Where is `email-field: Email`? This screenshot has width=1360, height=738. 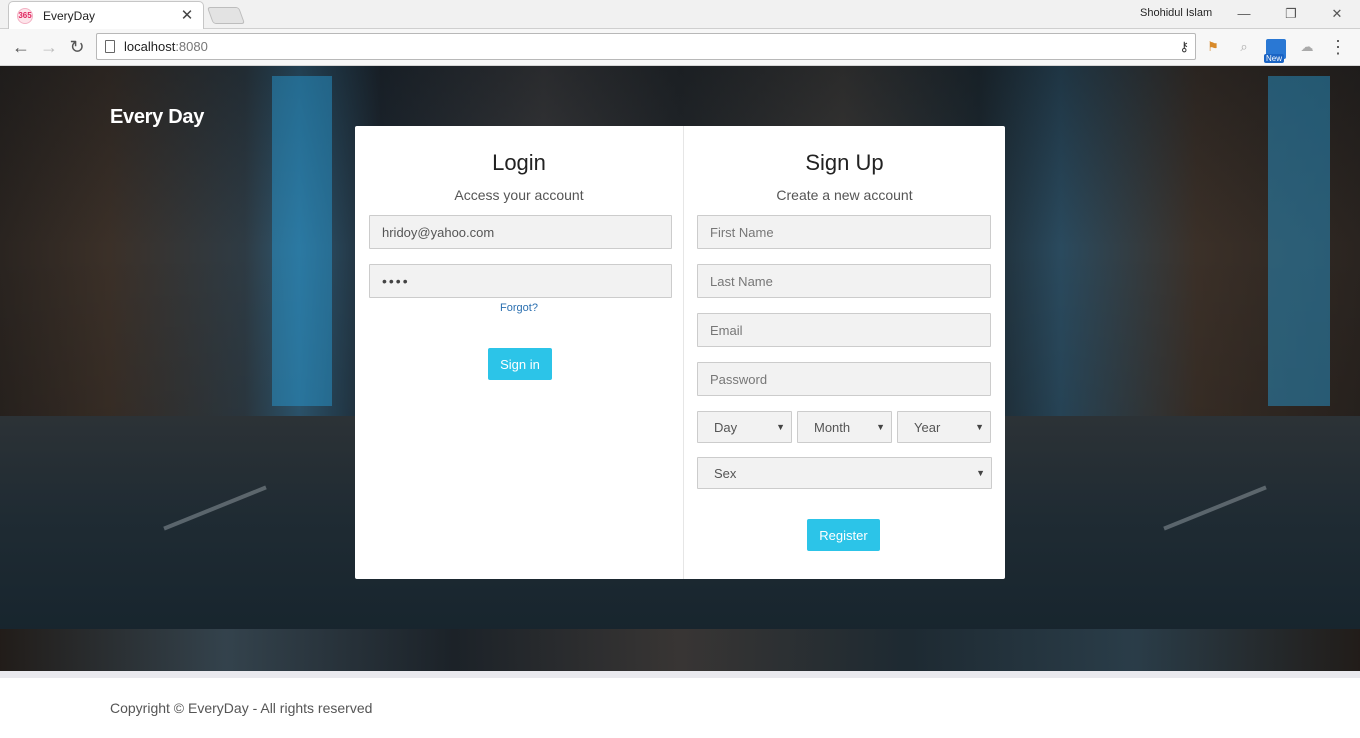 email-field: Email is located at coordinates (844, 330).